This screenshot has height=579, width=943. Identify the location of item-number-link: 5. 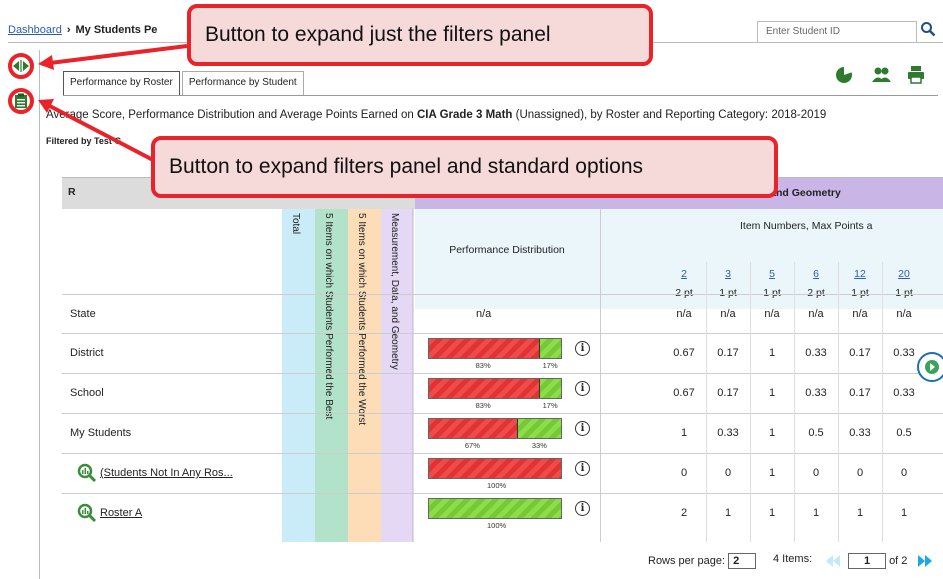
(772, 274).